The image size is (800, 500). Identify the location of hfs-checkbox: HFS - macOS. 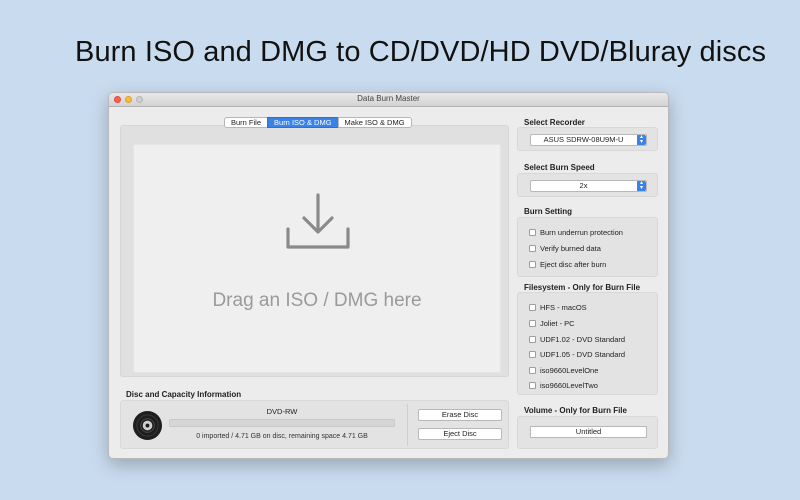
(558, 307).